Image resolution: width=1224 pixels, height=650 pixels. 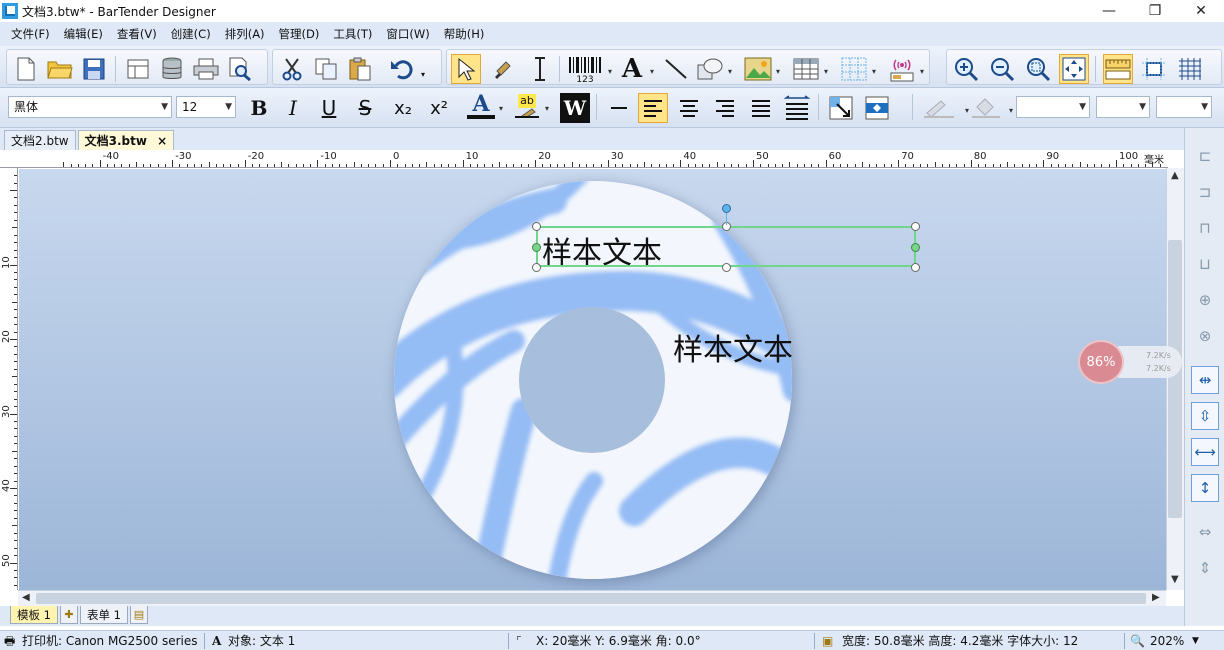 What do you see at coordinates (1154, 69) in the screenshot?
I see `snap-guides-icon` at bounding box center [1154, 69].